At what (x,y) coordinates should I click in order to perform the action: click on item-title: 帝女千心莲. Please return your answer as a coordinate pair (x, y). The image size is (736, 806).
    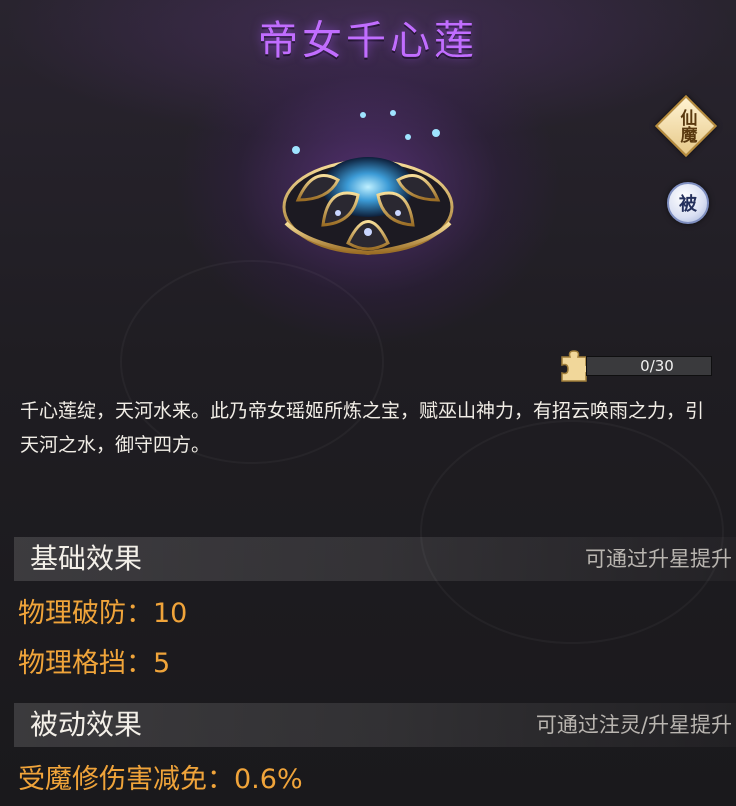
    Looking at the image, I should click on (368, 41).